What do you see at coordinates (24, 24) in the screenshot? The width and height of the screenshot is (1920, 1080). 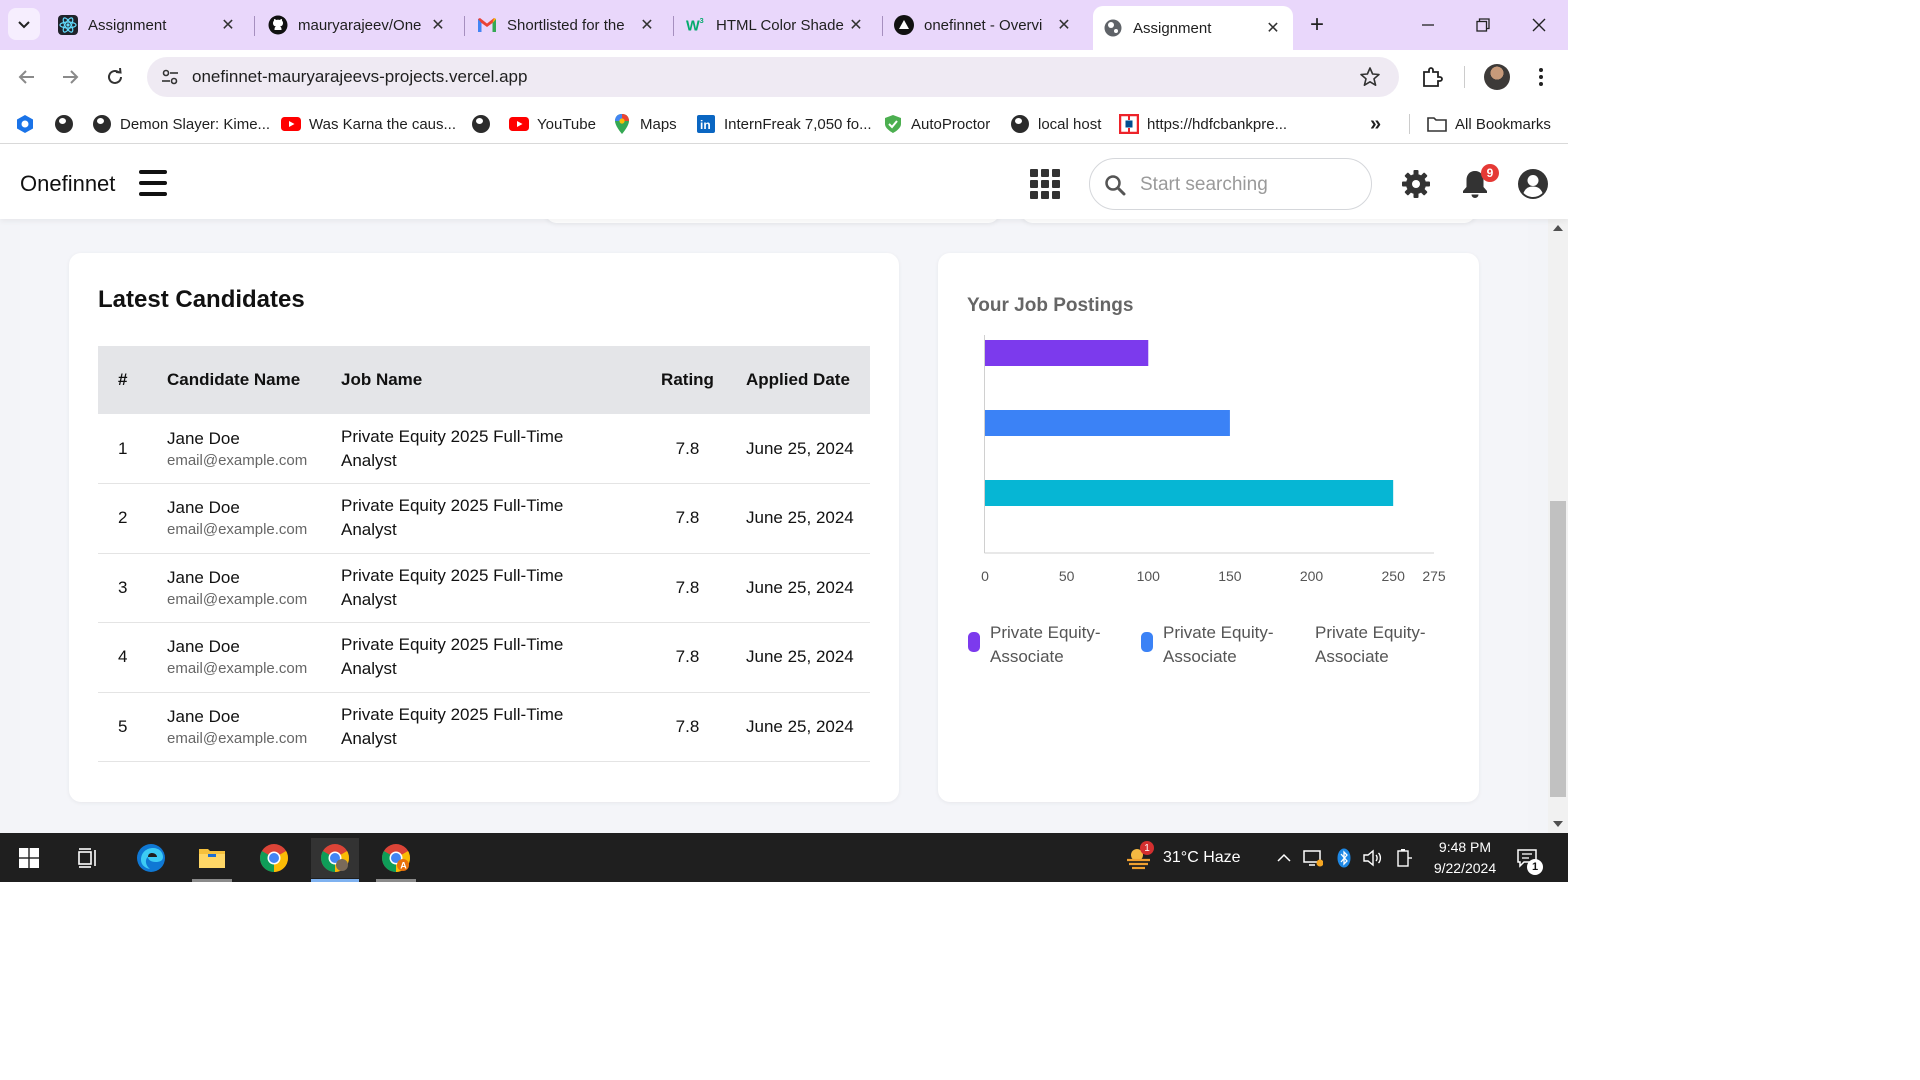 I see `tab-search-button` at bounding box center [24, 24].